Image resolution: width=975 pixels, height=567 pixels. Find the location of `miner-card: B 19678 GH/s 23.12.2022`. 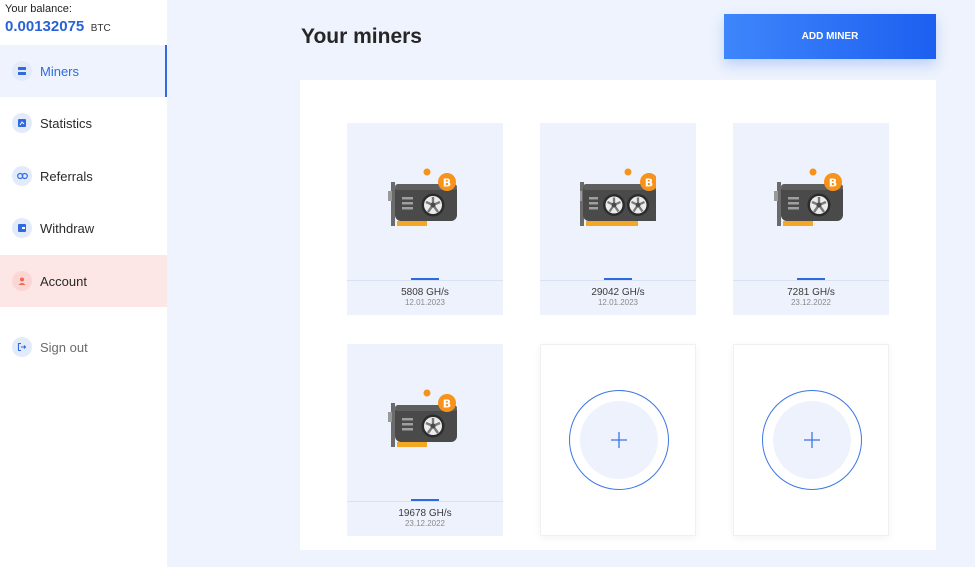

miner-card: B 19678 GH/s 23.12.2022 is located at coordinates (425, 440).